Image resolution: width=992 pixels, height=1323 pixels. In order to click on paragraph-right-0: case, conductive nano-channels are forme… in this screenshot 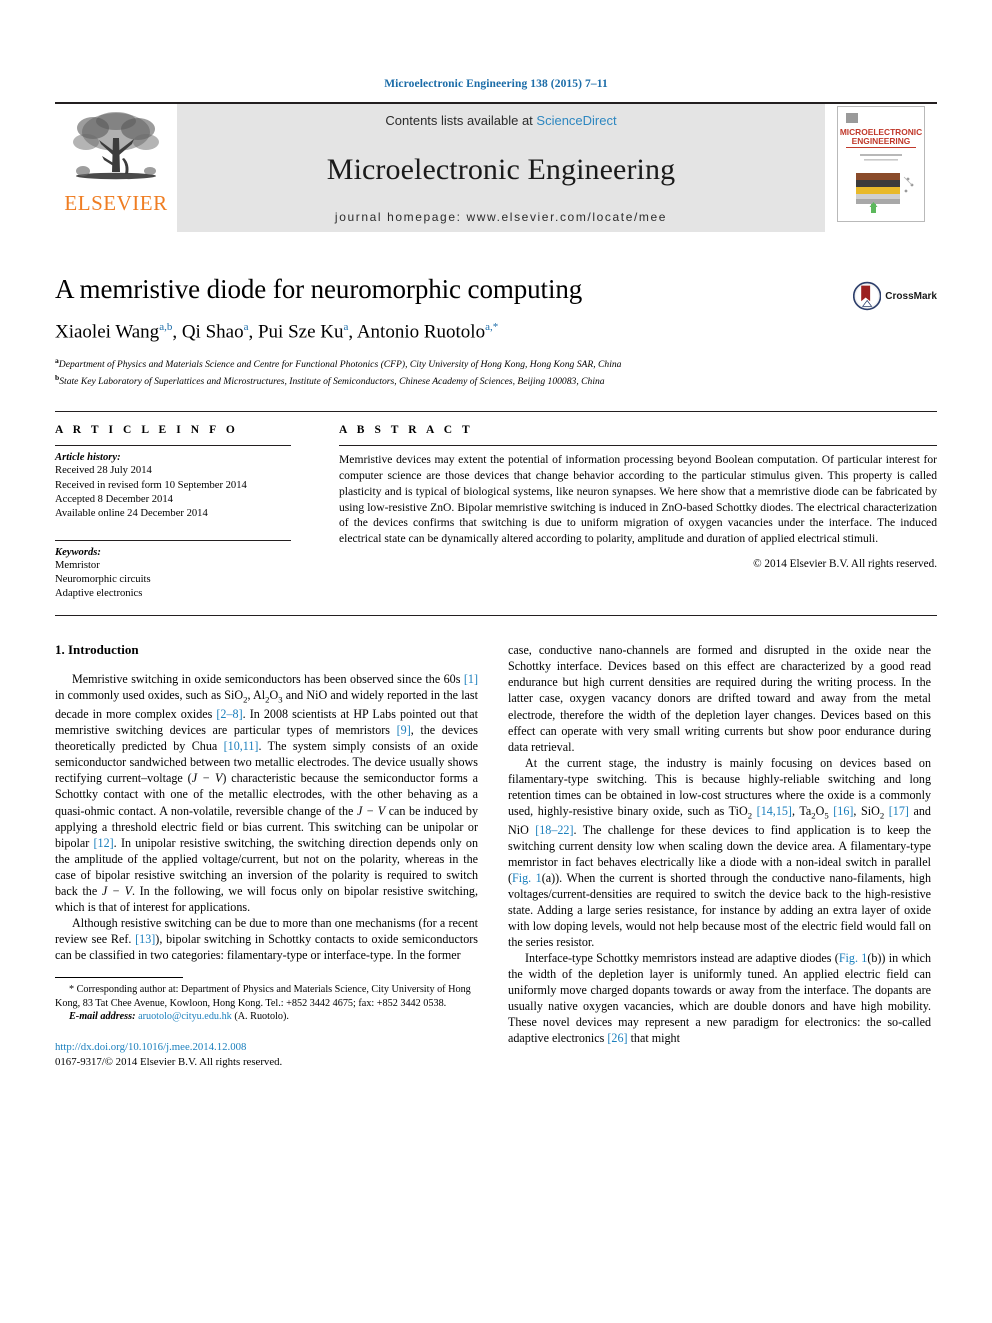, I will do `click(719, 698)`.